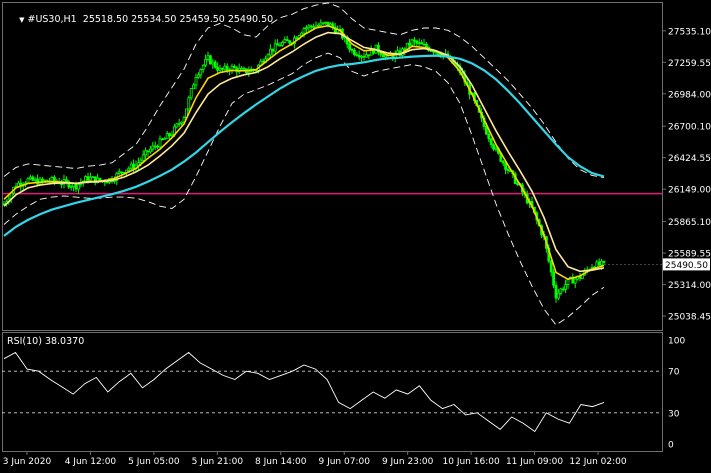 This screenshot has height=473, width=711. I want to click on time-tick-label: 9 Jun 07:00, so click(344, 462).